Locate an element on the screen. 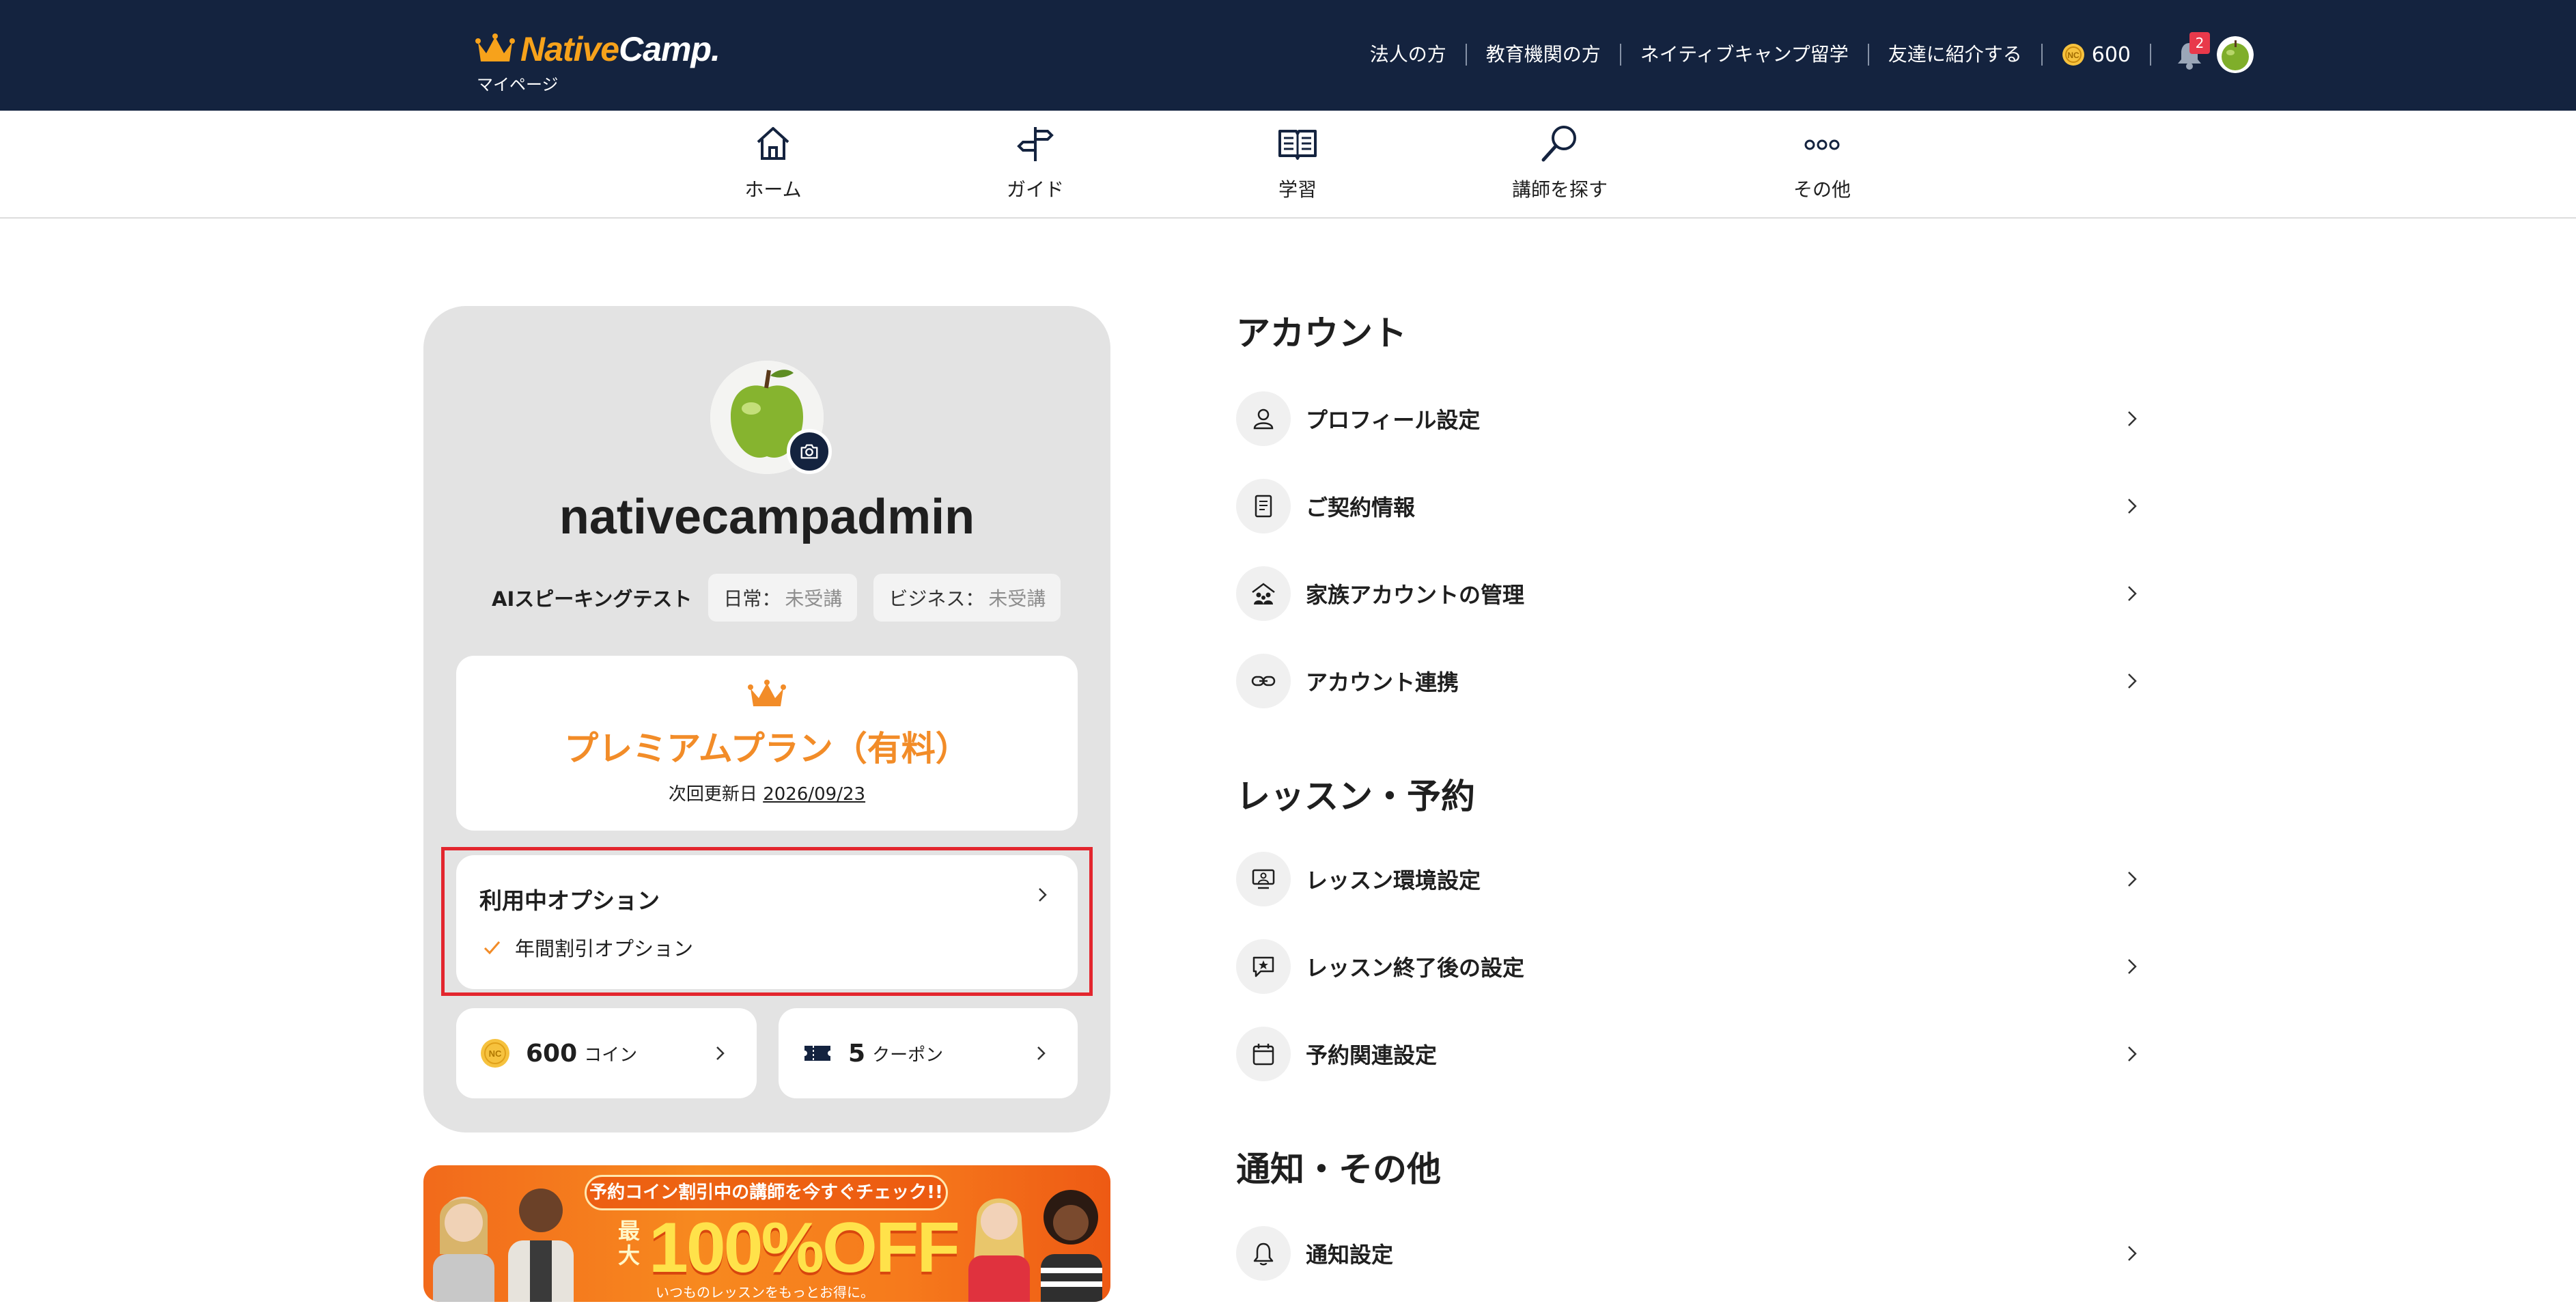 Image resolution: width=2576 pixels, height=1306 pixels. setting-family-account: 家族アカウントの管理 is located at coordinates (1693, 594).